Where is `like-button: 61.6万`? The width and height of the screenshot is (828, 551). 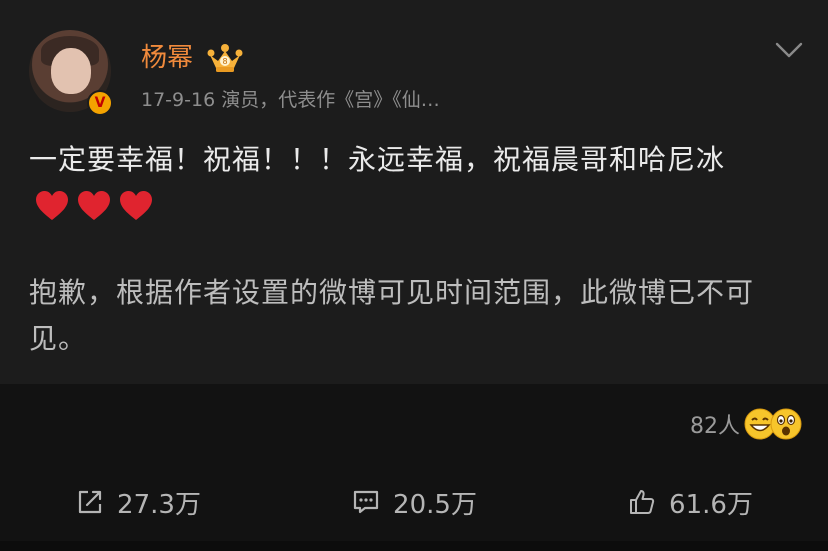
like-button: 61.6万 is located at coordinates (690, 502).